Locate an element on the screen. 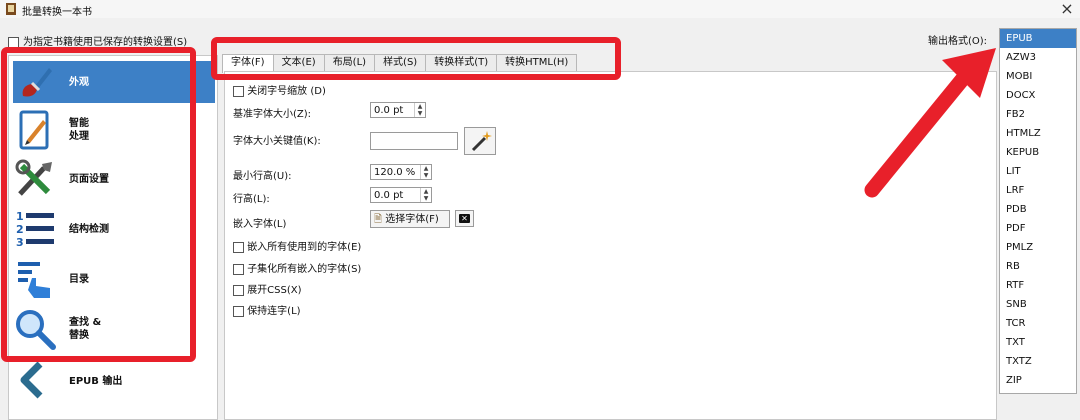 This screenshot has width=1080, height=420. disable-font-rescale-label: 关闭字号缩放 (D) is located at coordinates (286, 91).